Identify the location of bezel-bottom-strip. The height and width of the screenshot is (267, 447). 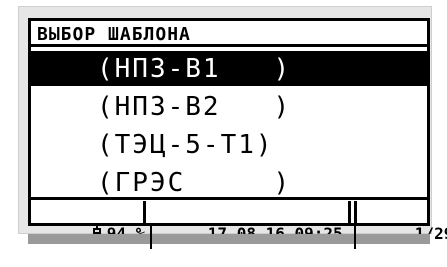
(229, 239).